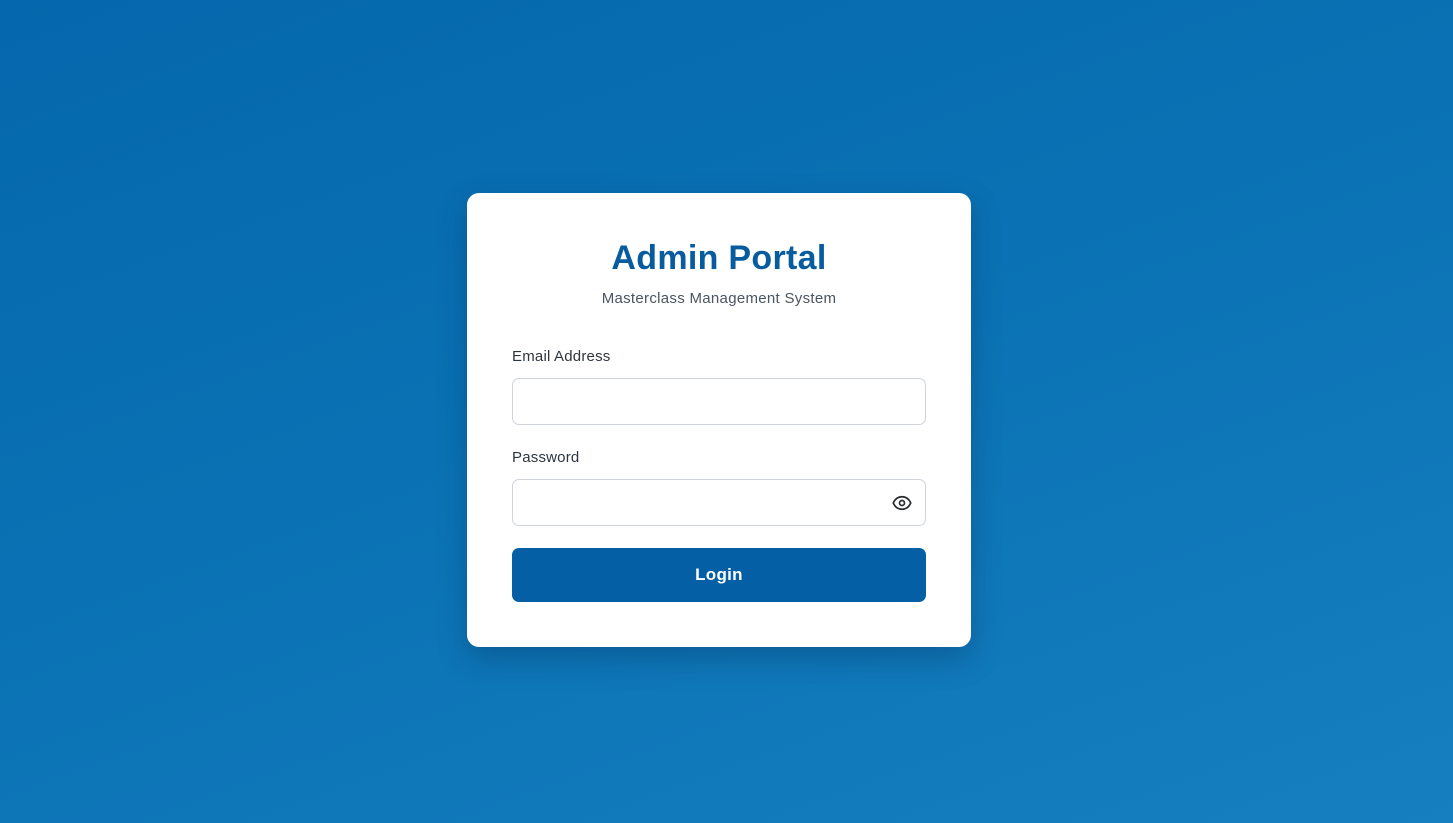 The image size is (1453, 823). I want to click on email-field, so click(719, 401).